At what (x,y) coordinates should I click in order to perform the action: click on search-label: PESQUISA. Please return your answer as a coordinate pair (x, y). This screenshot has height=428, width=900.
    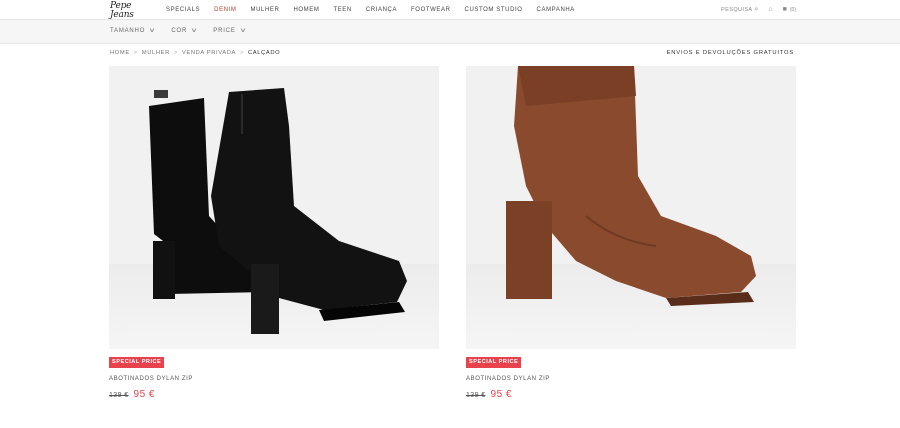
    Looking at the image, I should click on (737, 10).